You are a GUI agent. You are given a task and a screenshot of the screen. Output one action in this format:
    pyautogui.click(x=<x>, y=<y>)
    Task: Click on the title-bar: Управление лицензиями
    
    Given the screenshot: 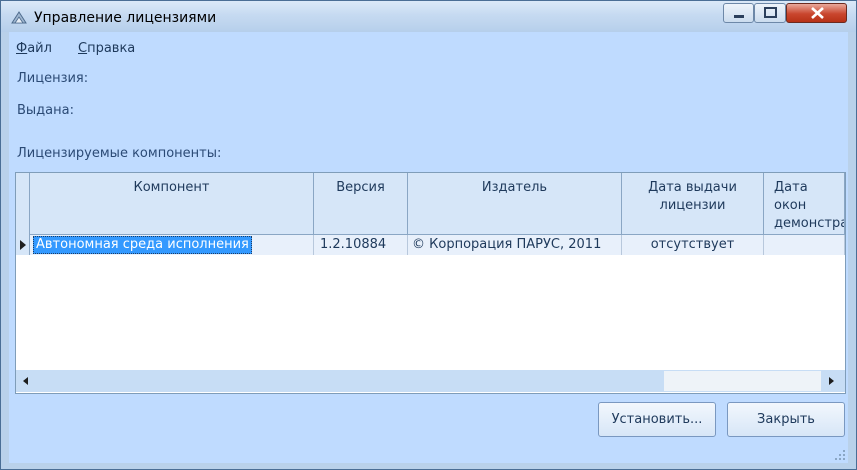 What is the action you would take?
    pyautogui.click(x=428, y=16)
    